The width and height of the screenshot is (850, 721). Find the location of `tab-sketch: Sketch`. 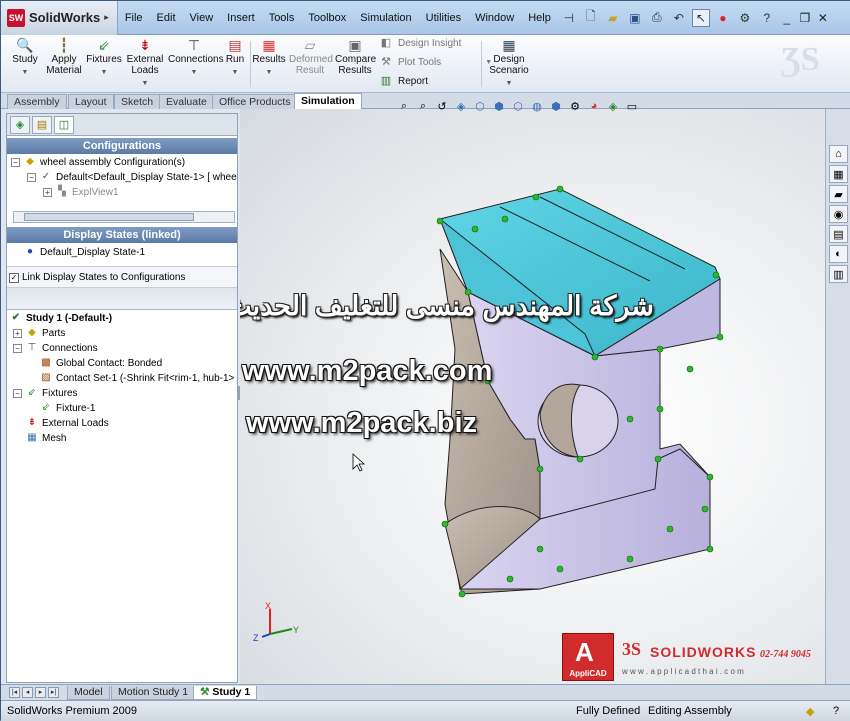

tab-sketch: Sketch is located at coordinates (137, 101).